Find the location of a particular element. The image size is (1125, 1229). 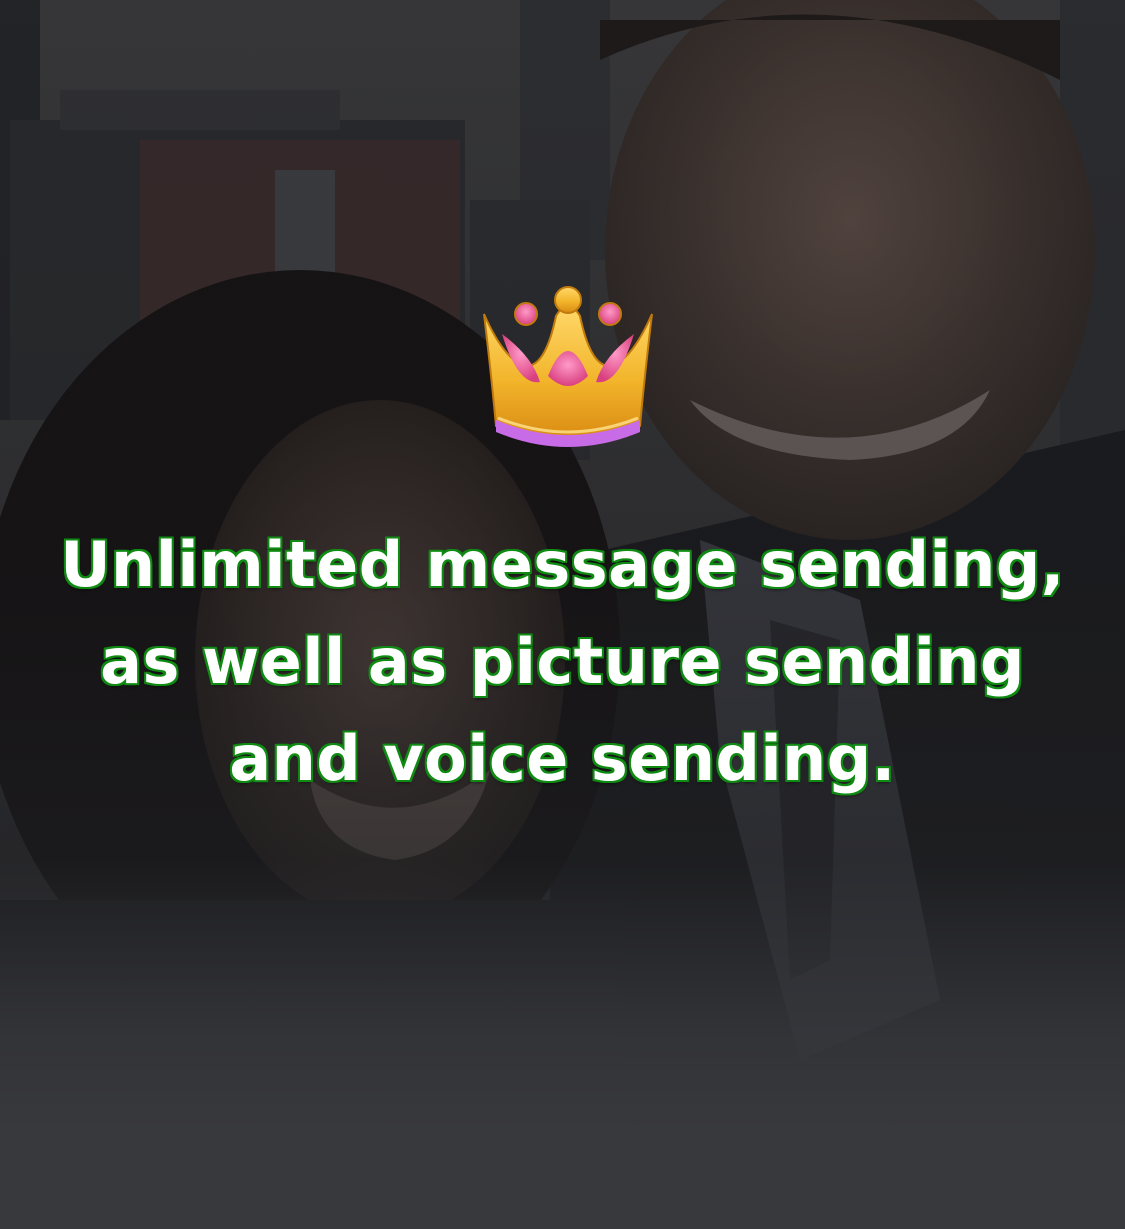

crown-icon is located at coordinates (568, 366).